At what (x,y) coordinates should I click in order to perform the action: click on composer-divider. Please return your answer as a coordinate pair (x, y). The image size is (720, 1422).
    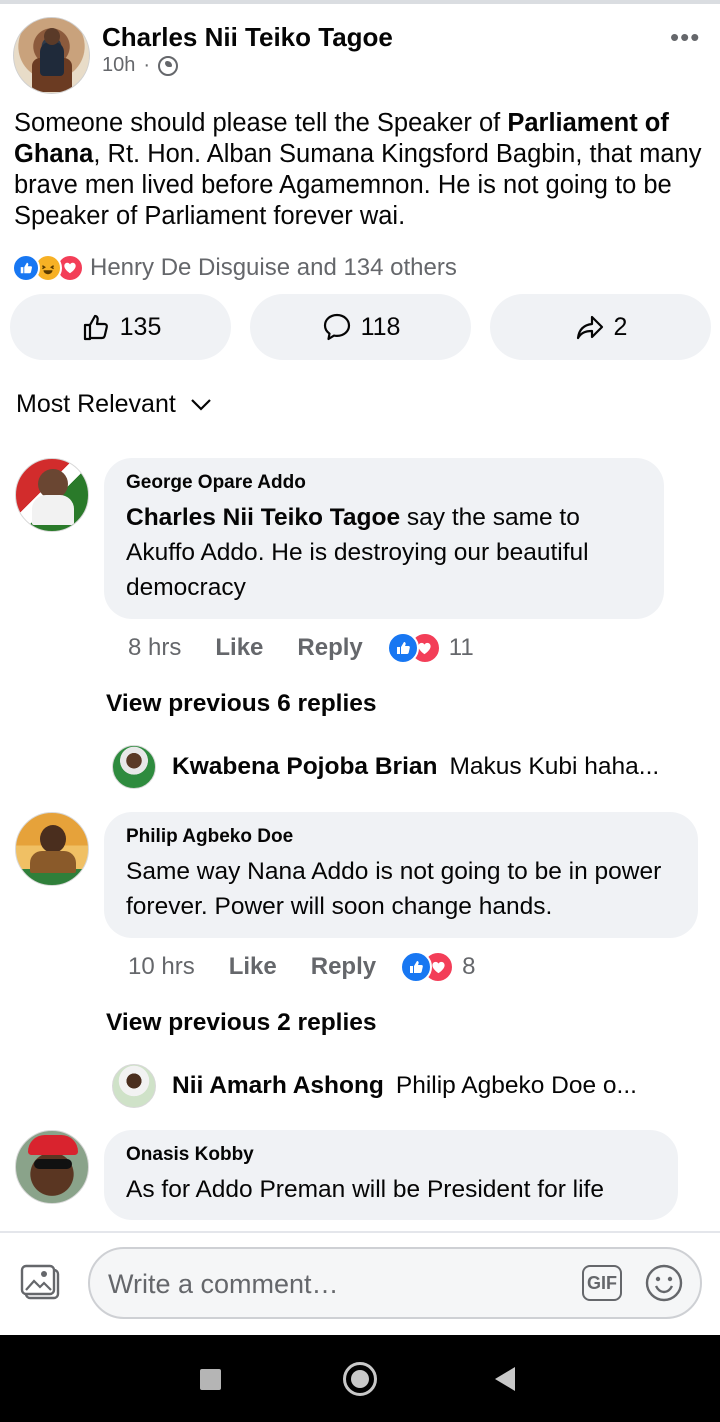
    Looking at the image, I should click on (360, 1232).